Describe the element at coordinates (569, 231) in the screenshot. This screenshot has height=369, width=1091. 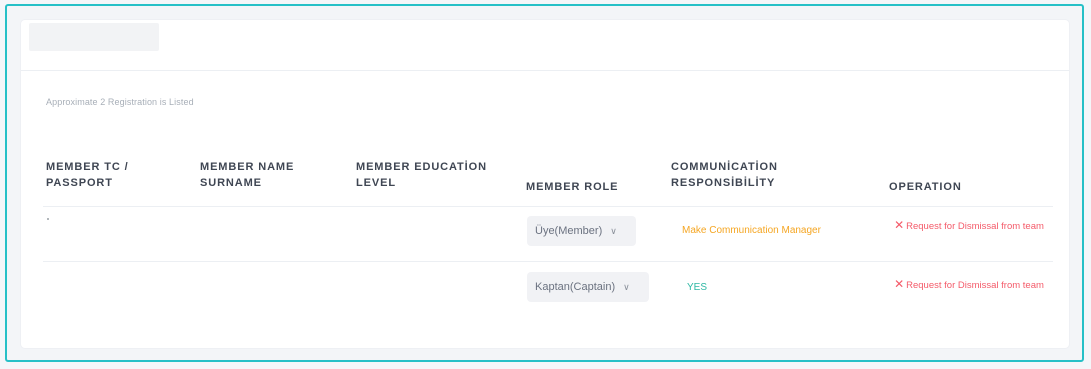
I see `member-role-value: Üye(Member)` at that location.